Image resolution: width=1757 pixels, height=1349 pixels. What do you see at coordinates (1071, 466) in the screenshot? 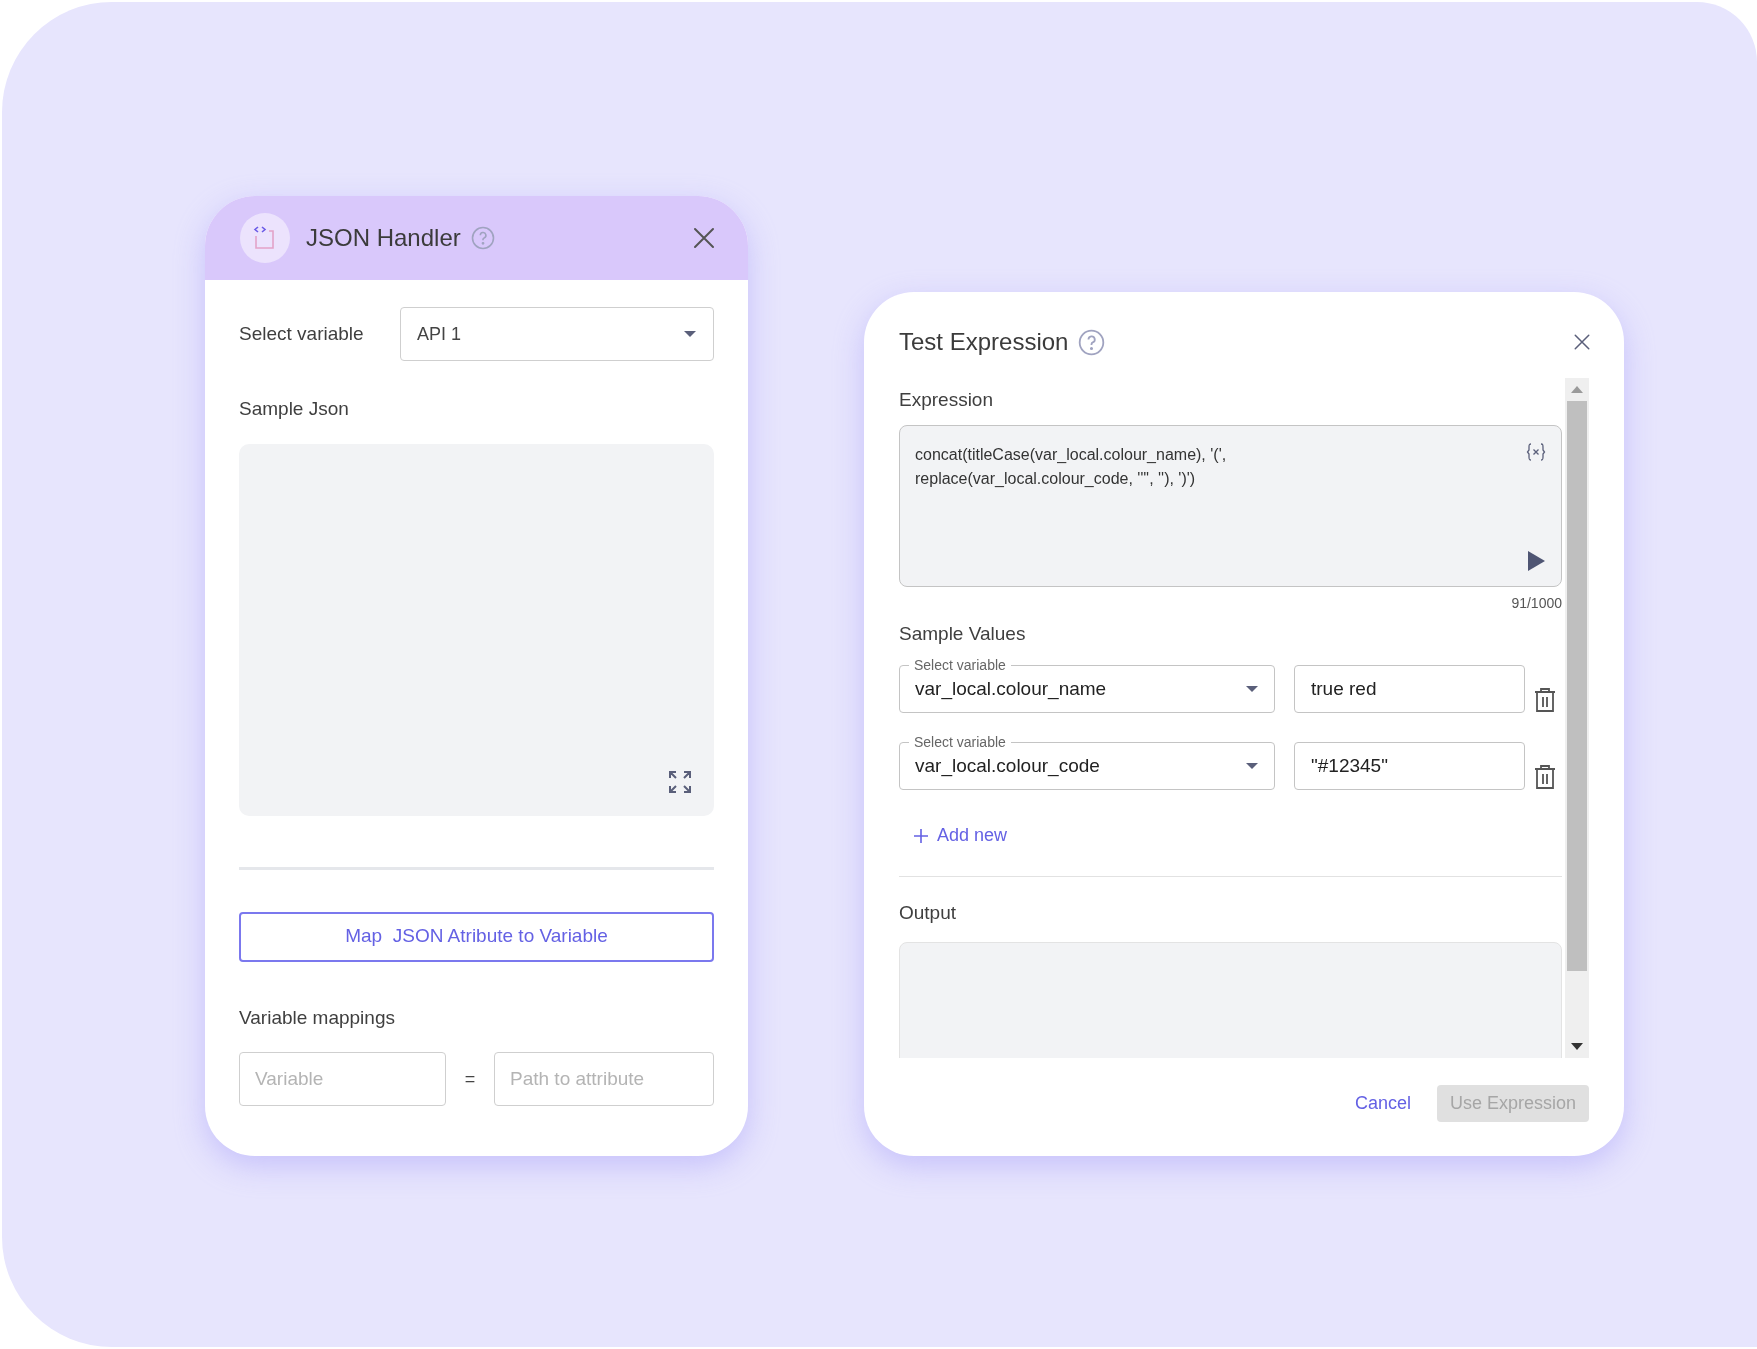
I see `expression-text: concat(titleCase(var_local.colour_name), '(', replace(var_local.colour_code, '"', ''), ')')` at bounding box center [1071, 466].